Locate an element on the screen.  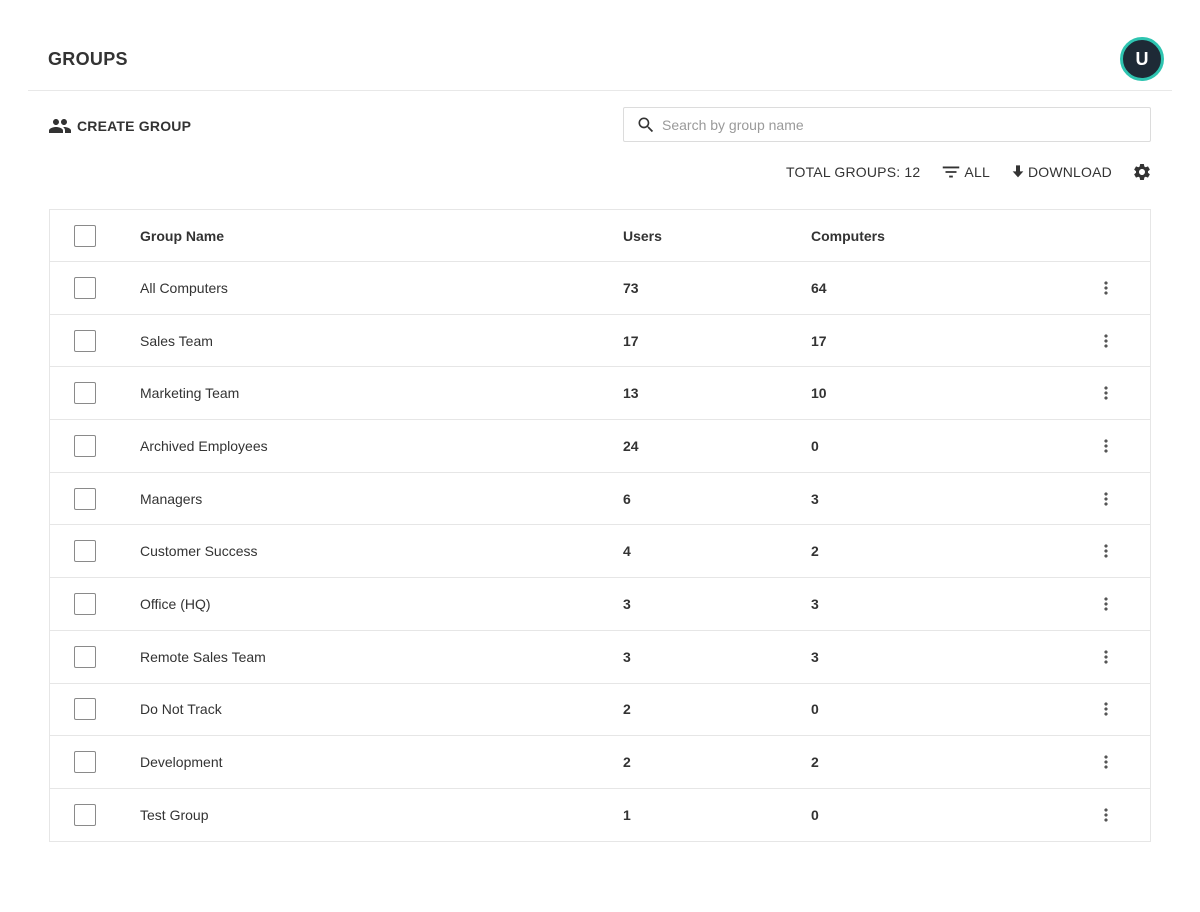
table-row: Archived Employees 24 0 is located at coordinates (600, 446).